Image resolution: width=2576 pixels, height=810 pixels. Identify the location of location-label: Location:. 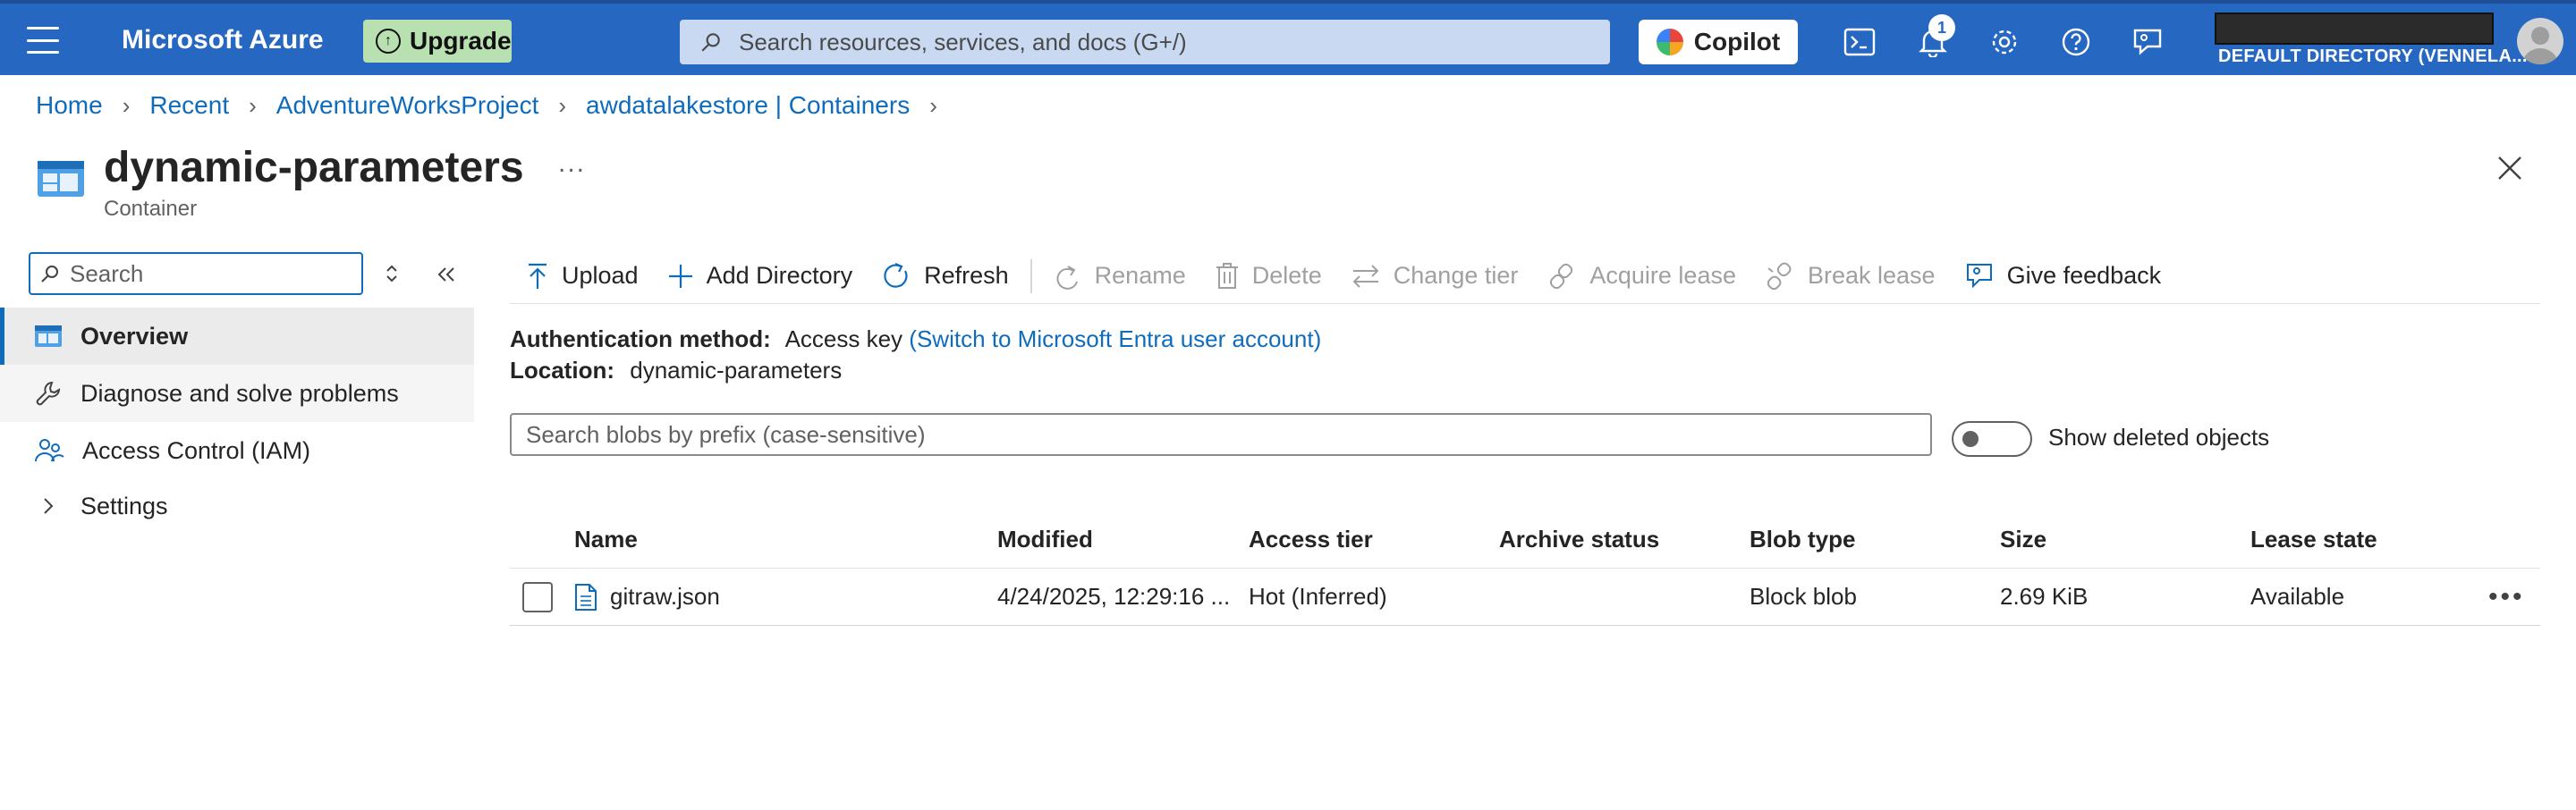
(562, 370).